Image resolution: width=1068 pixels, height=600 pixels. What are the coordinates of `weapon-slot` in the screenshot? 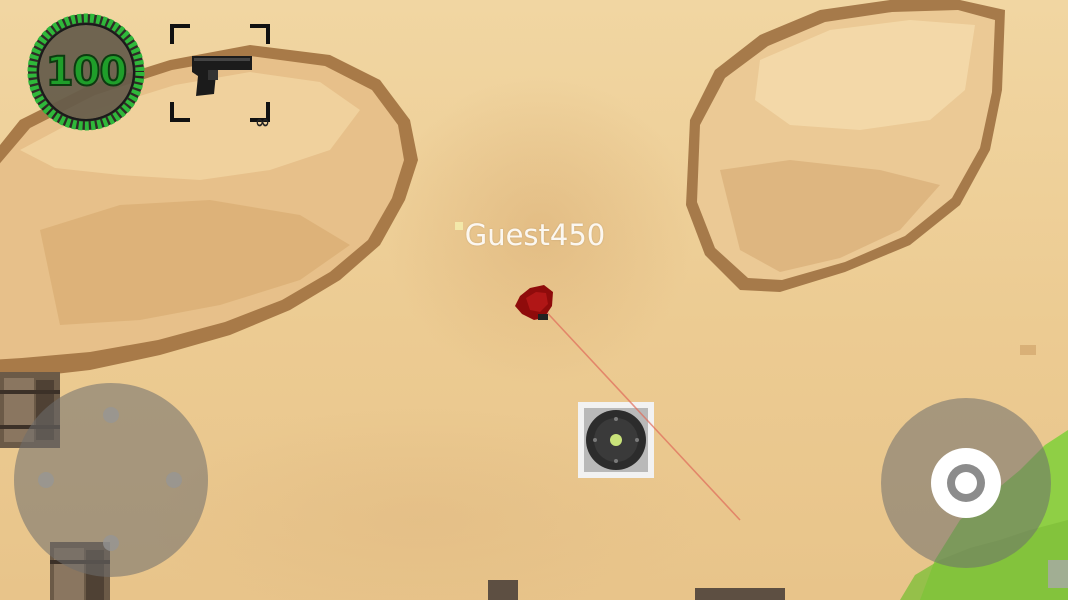 It's located at (220, 73).